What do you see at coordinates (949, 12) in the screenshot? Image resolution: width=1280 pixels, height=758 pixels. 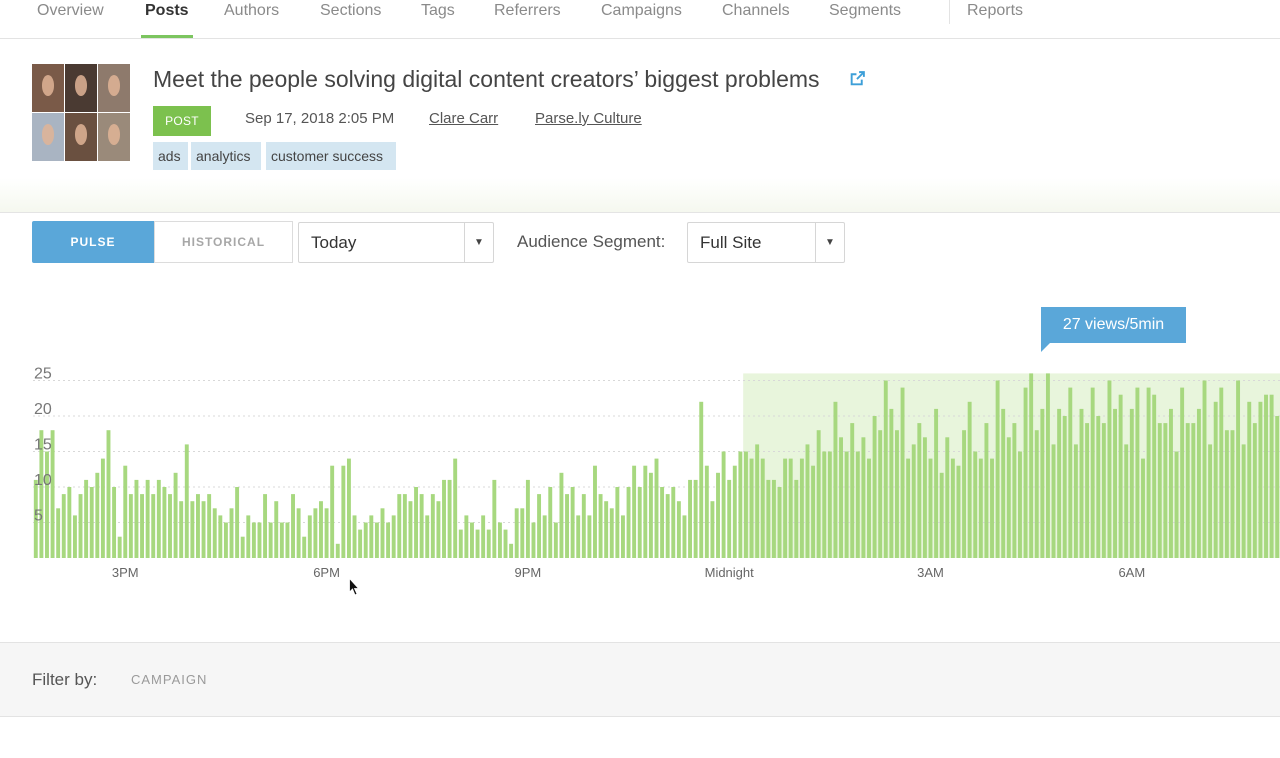 I see `nav-divider` at bounding box center [949, 12].